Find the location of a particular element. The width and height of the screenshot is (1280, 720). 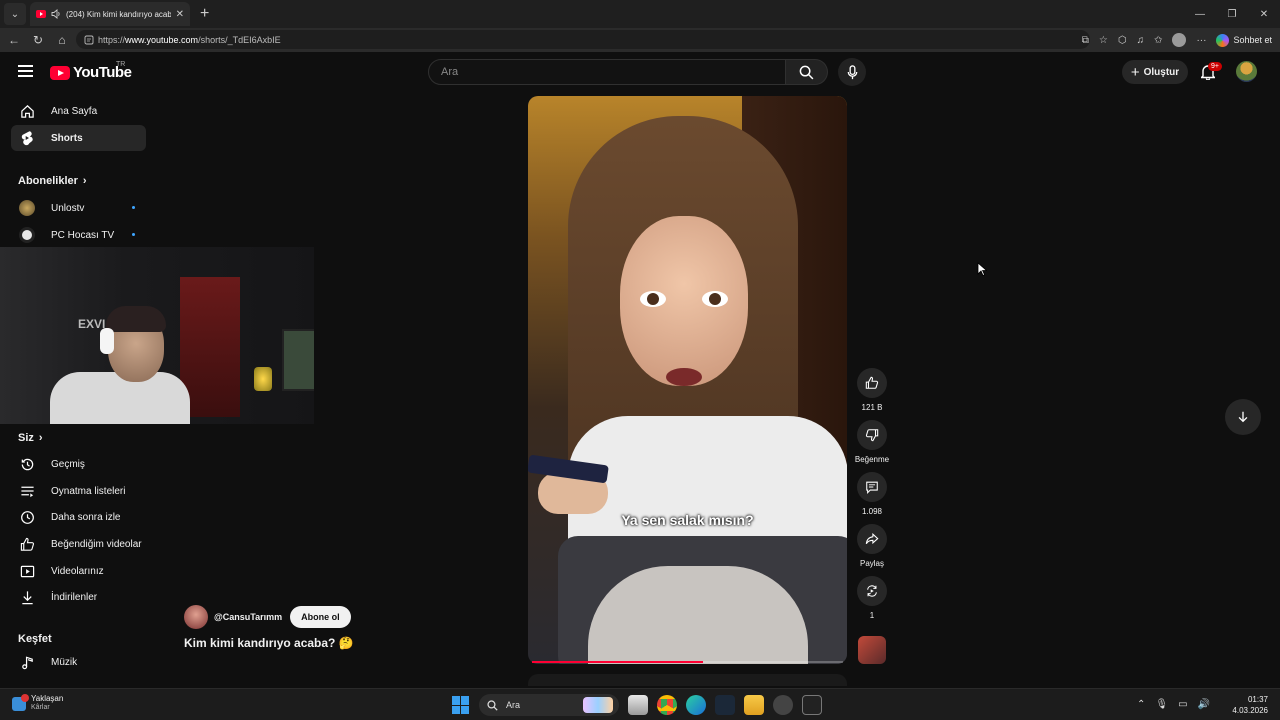

thumbs-down-icon is located at coordinates (872, 435).